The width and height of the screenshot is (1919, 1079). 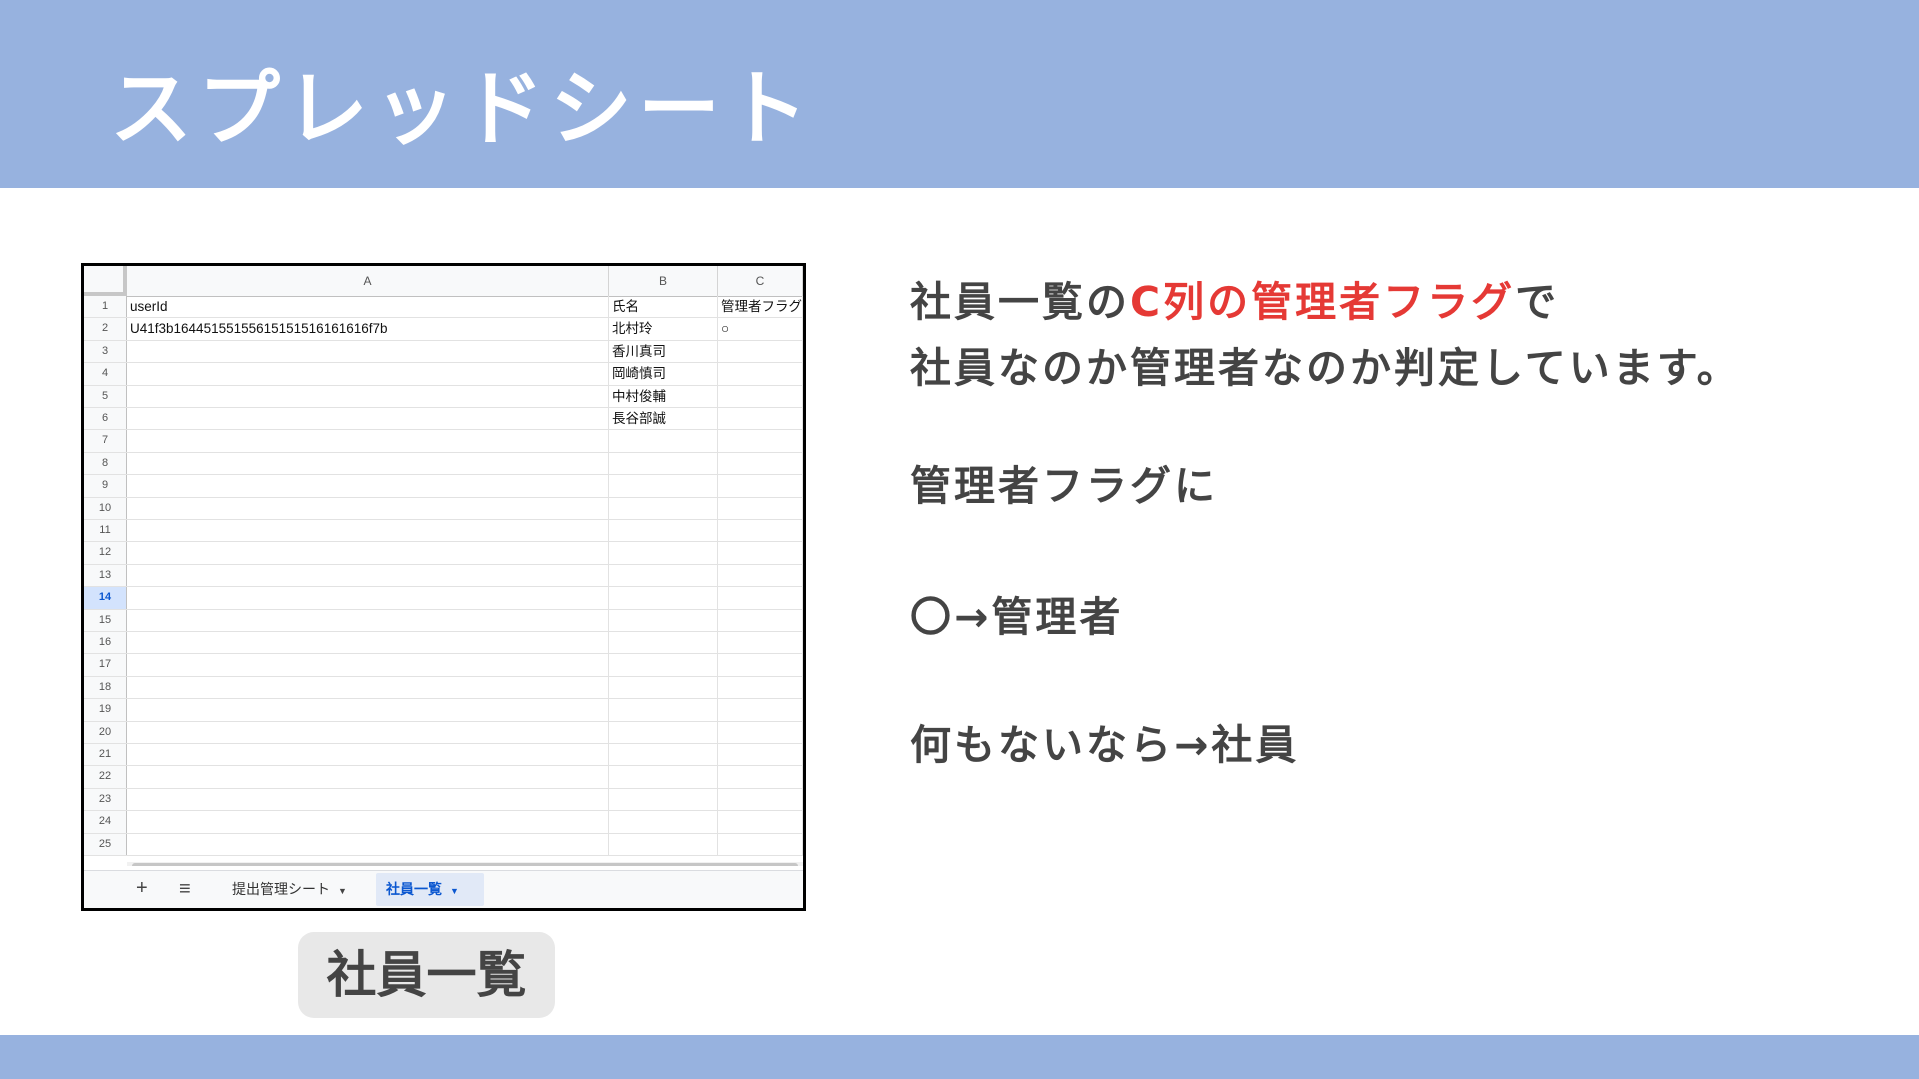 What do you see at coordinates (105, 351) in the screenshot?
I see `row-number: 3` at bounding box center [105, 351].